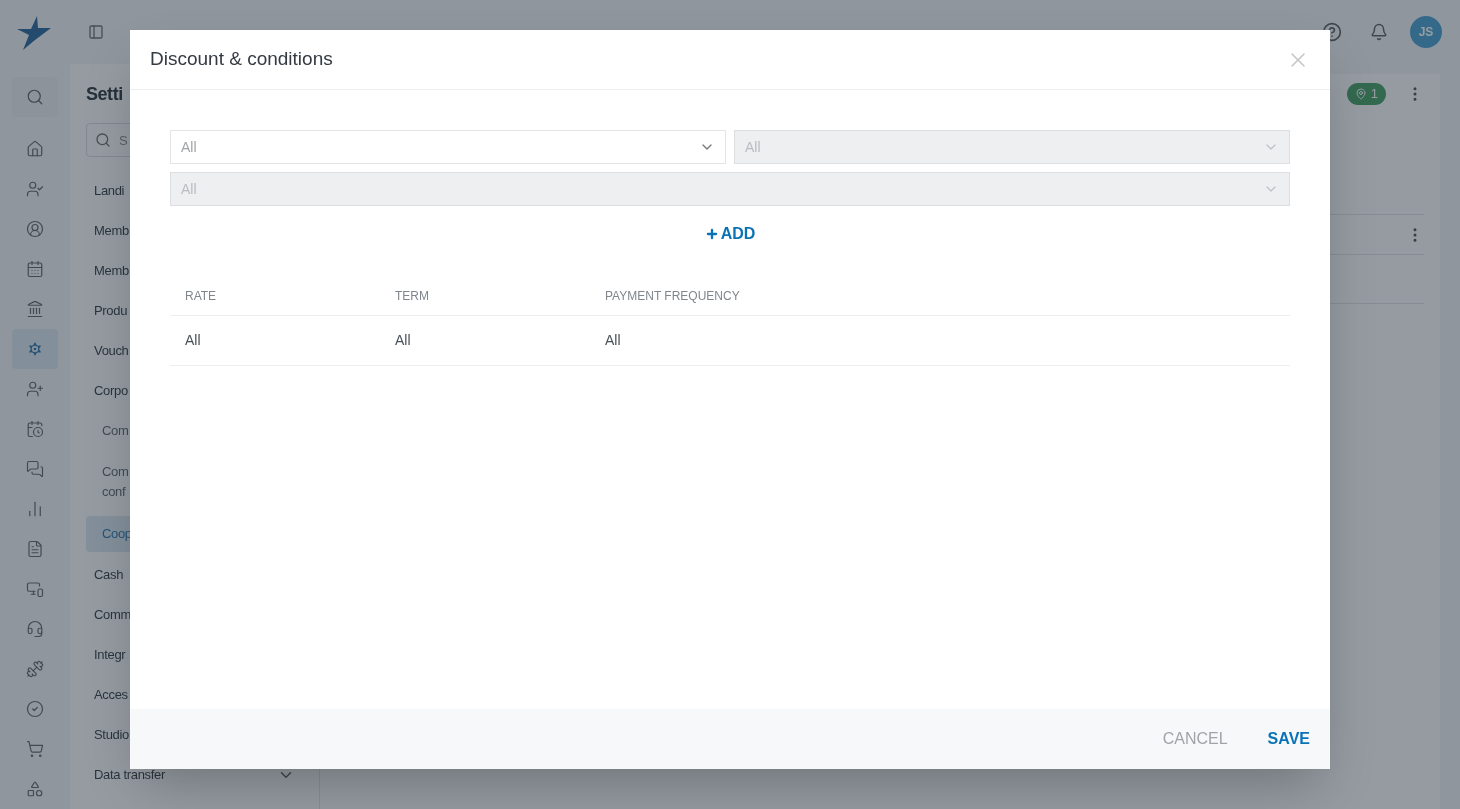 The image size is (1460, 809). I want to click on dialog-title: Discount & conditions, so click(241, 59).